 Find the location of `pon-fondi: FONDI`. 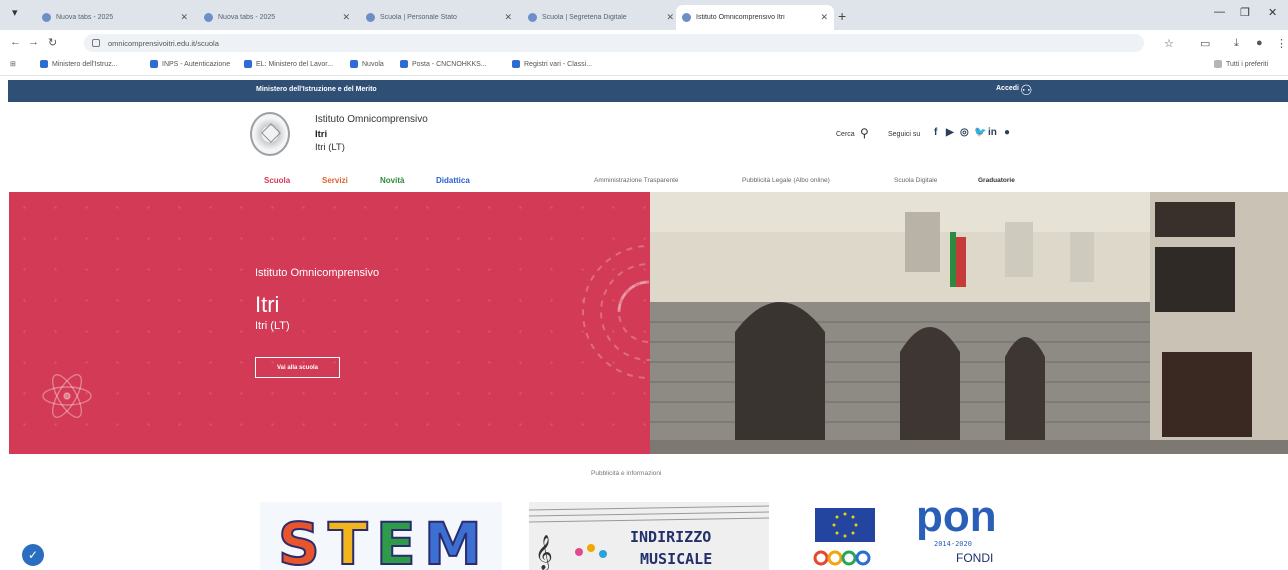

pon-fondi: FONDI is located at coordinates (975, 558).